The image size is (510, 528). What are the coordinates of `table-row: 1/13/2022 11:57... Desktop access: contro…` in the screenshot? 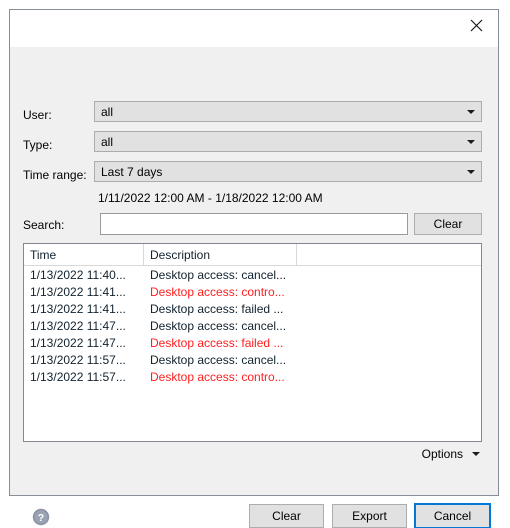 It's located at (252, 376).